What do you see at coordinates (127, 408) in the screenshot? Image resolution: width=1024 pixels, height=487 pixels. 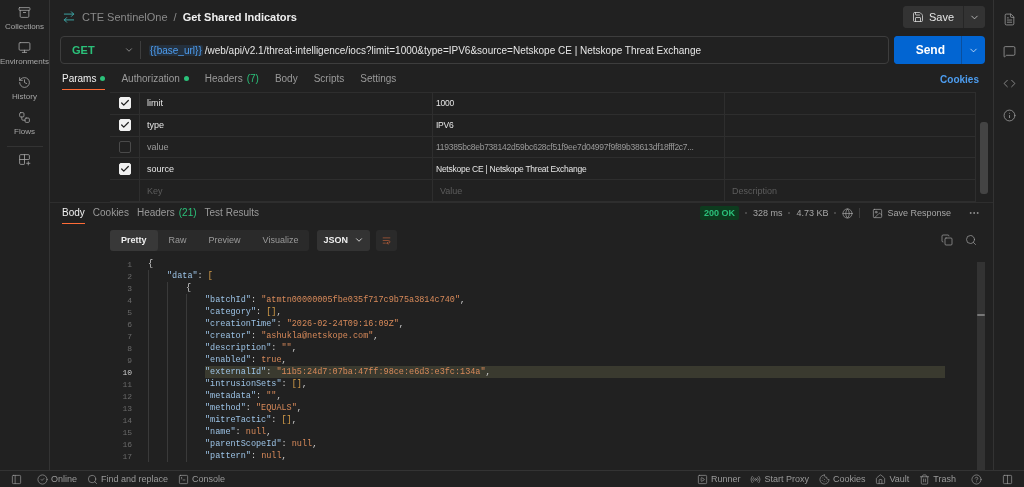 I see `line-number: 13` at bounding box center [127, 408].